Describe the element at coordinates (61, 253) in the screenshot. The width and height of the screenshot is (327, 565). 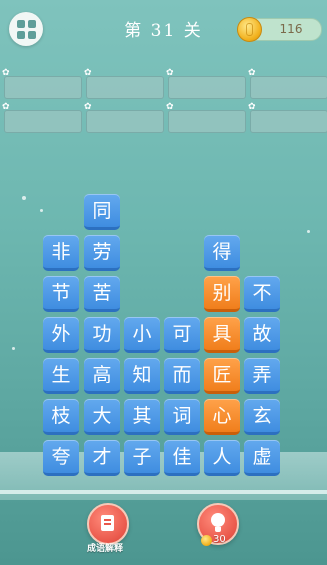
I see `character-tile: 非` at that location.